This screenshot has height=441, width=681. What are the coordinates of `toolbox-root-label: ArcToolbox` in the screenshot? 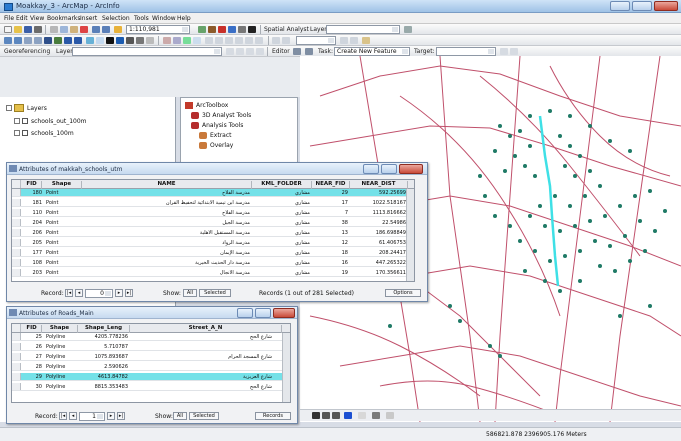 It's located at (212, 105).